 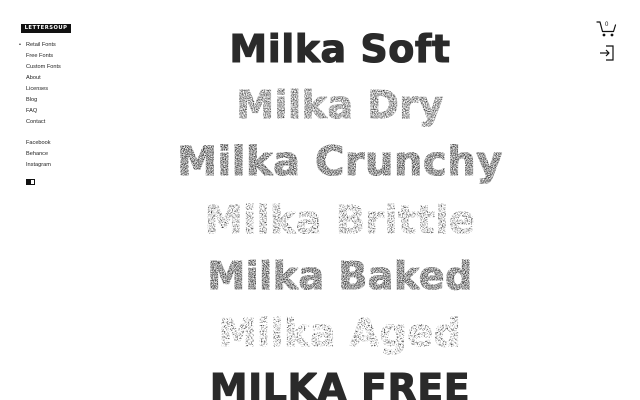 I want to click on social-link-facebook: Facebook, so click(x=40, y=143).